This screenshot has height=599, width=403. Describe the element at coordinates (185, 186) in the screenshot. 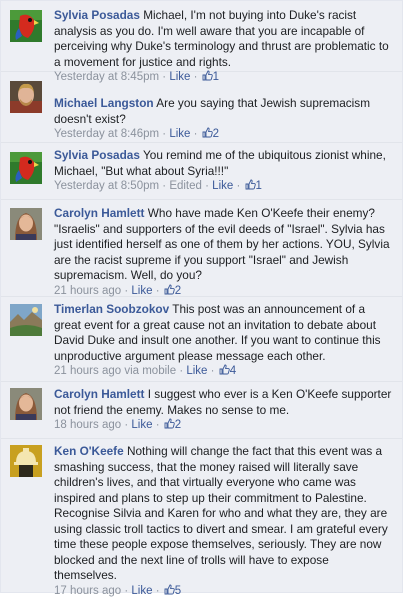

I see `edited-label: Edited` at that location.